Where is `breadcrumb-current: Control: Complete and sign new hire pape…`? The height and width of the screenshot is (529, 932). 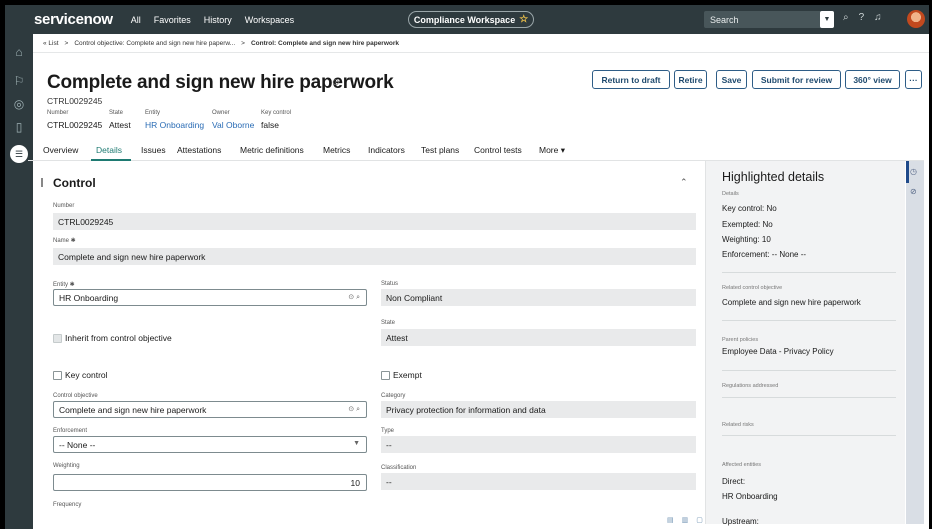
breadcrumb-current: Control: Complete and sign new hire pape… is located at coordinates (325, 43).